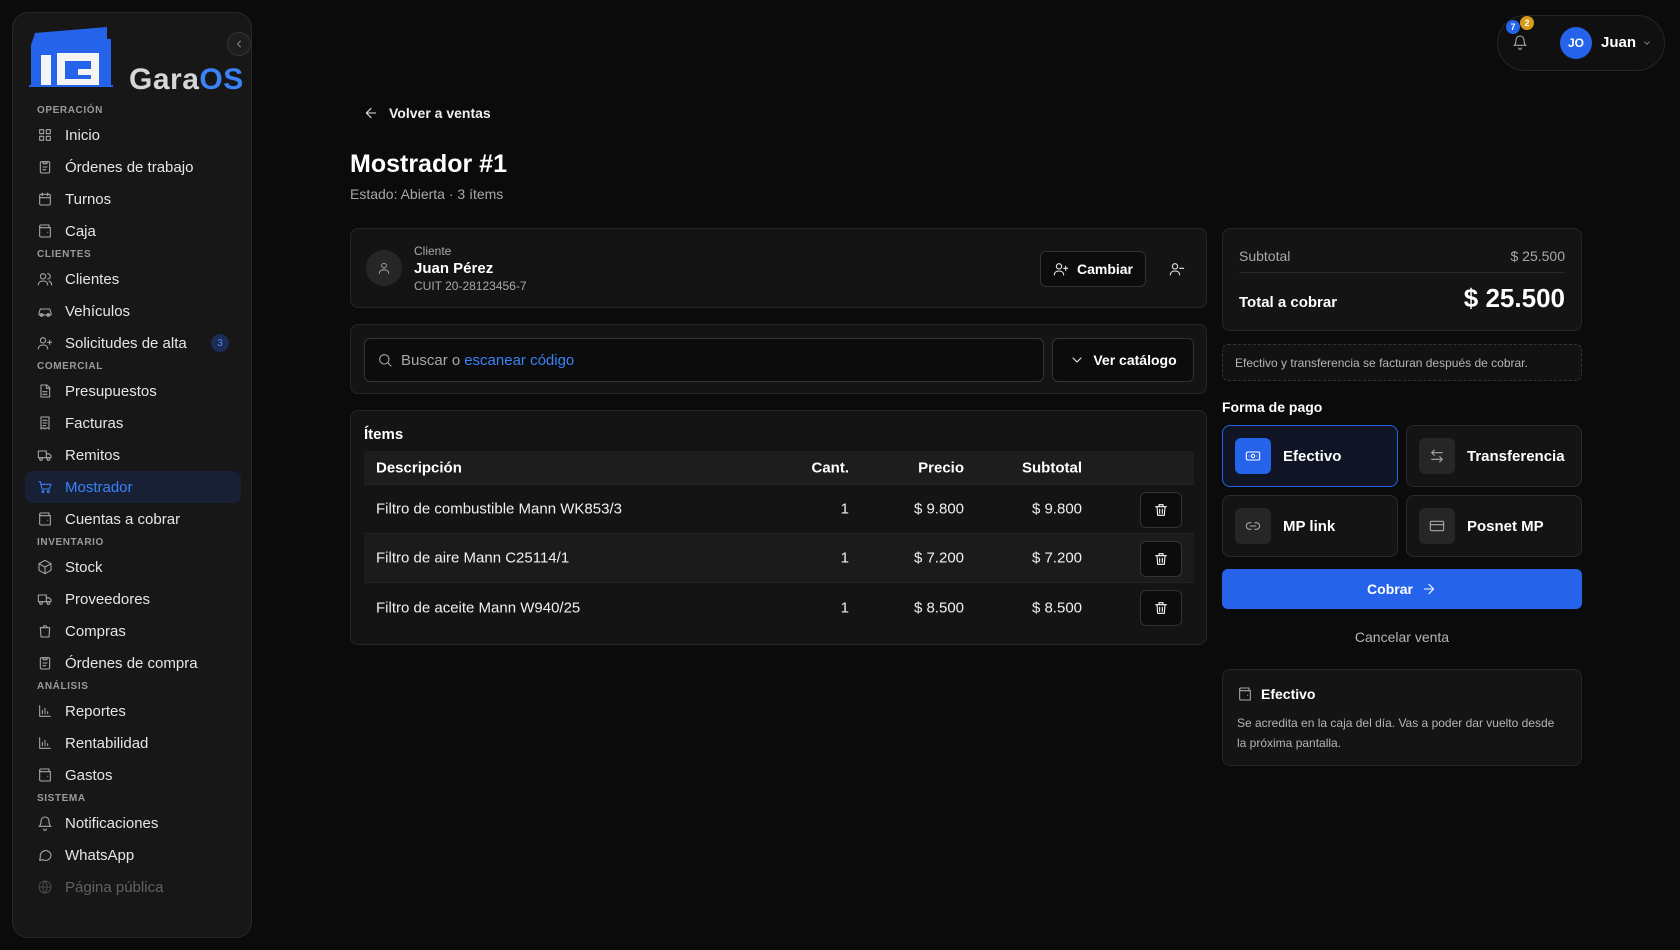 This screenshot has height=950, width=1680. Describe the element at coordinates (1520, 42) in the screenshot. I see `notifications-button` at that location.